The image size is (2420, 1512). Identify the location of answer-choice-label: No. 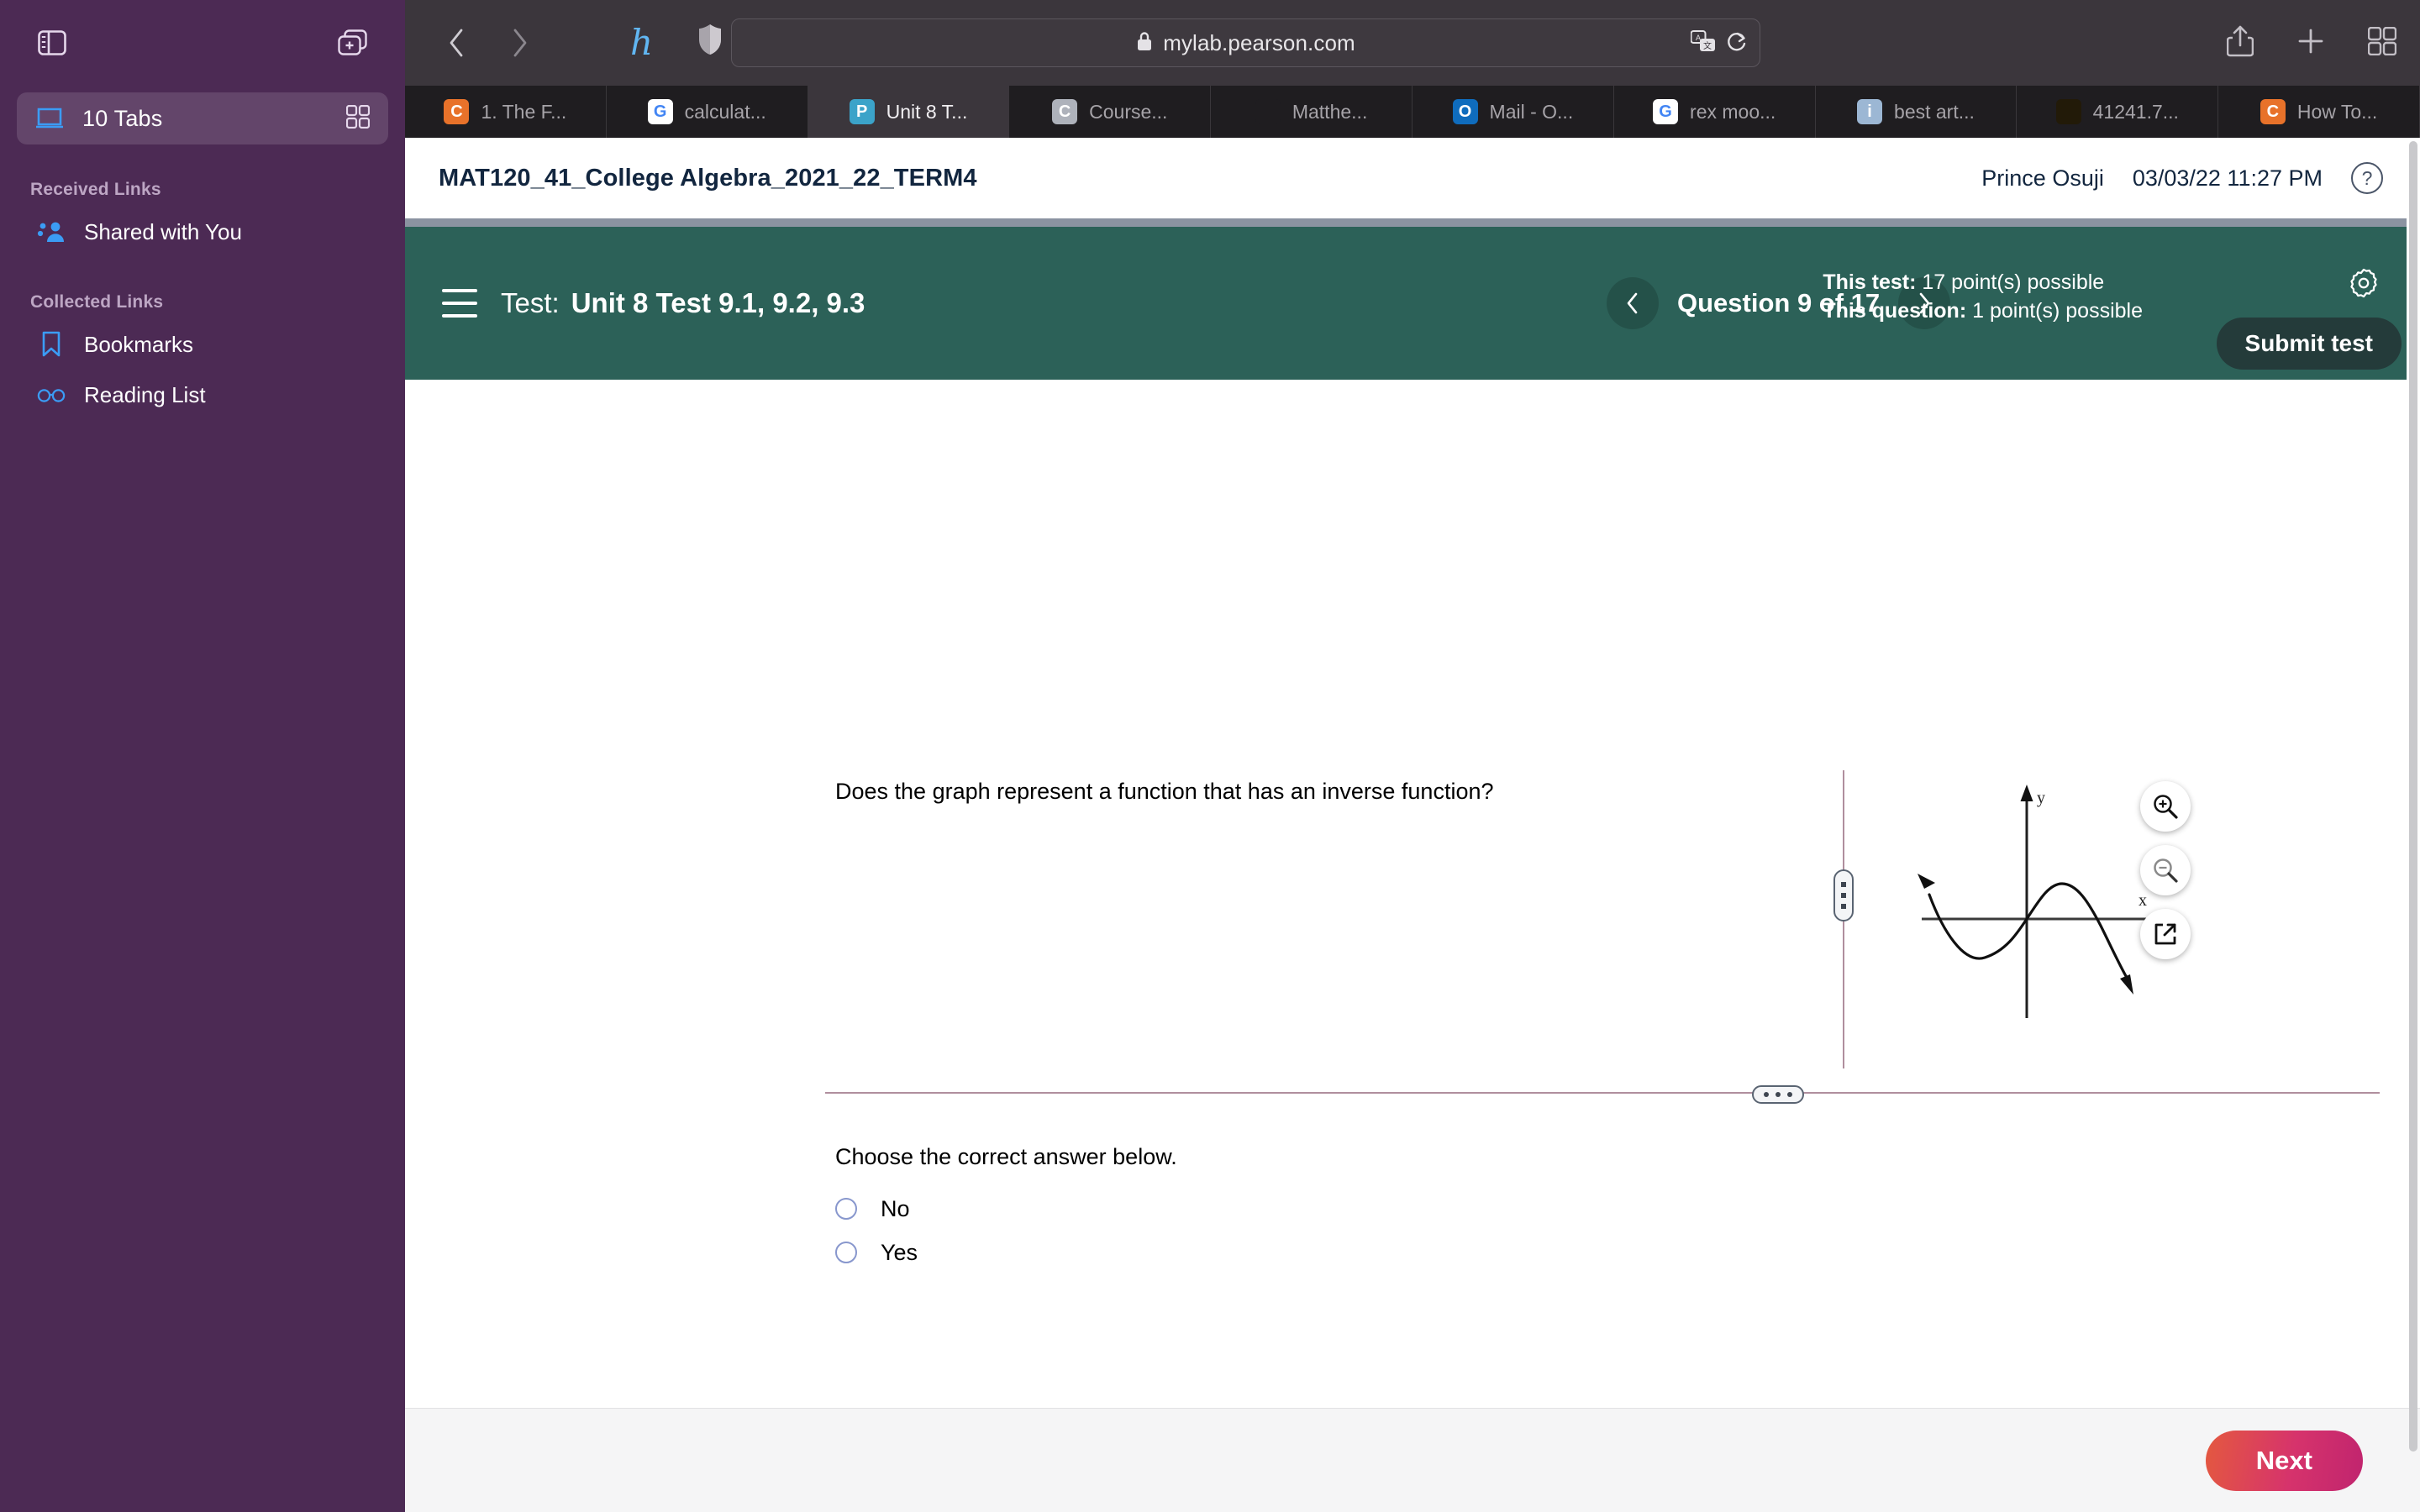
(896, 1208).